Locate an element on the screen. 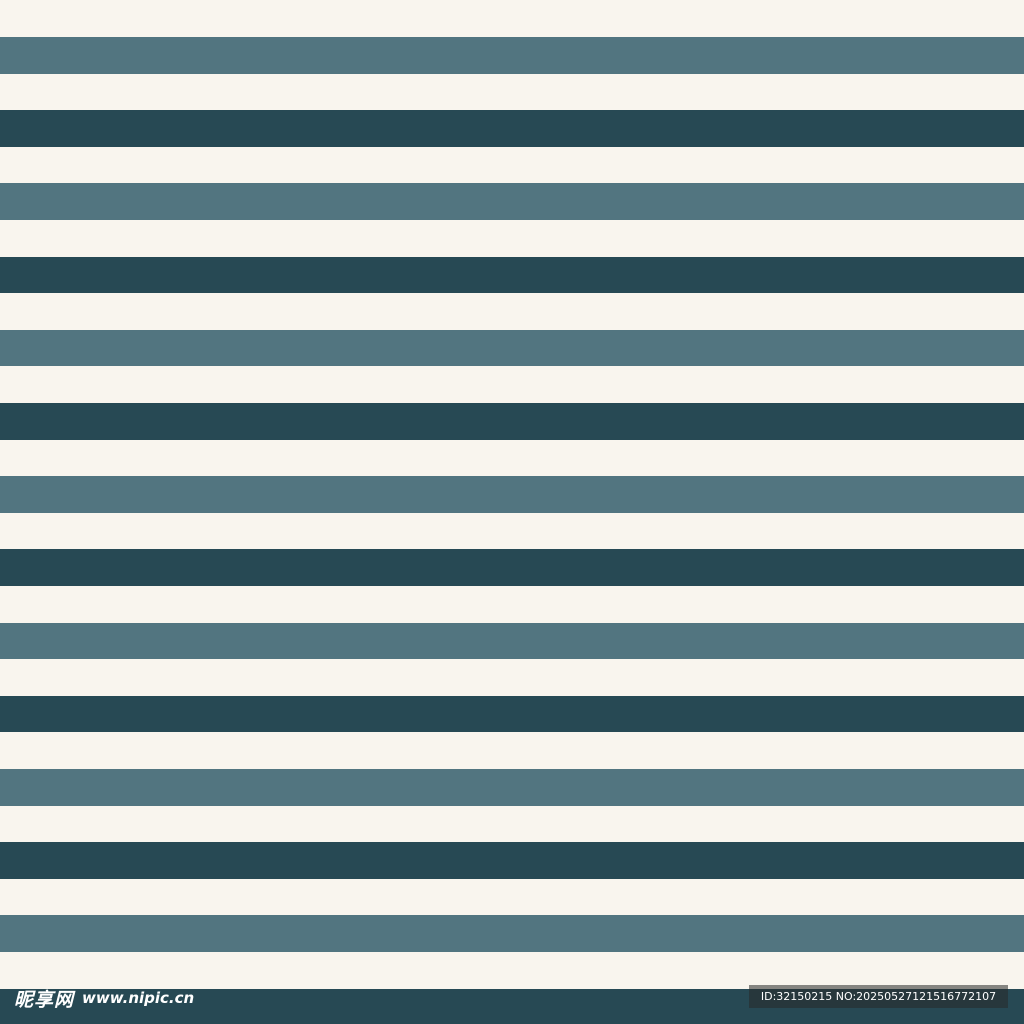 Image resolution: width=1024 pixels, height=1024 pixels. watermark-id: ID:32150215 NO:20250527121516772107 is located at coordinates (878, 996).